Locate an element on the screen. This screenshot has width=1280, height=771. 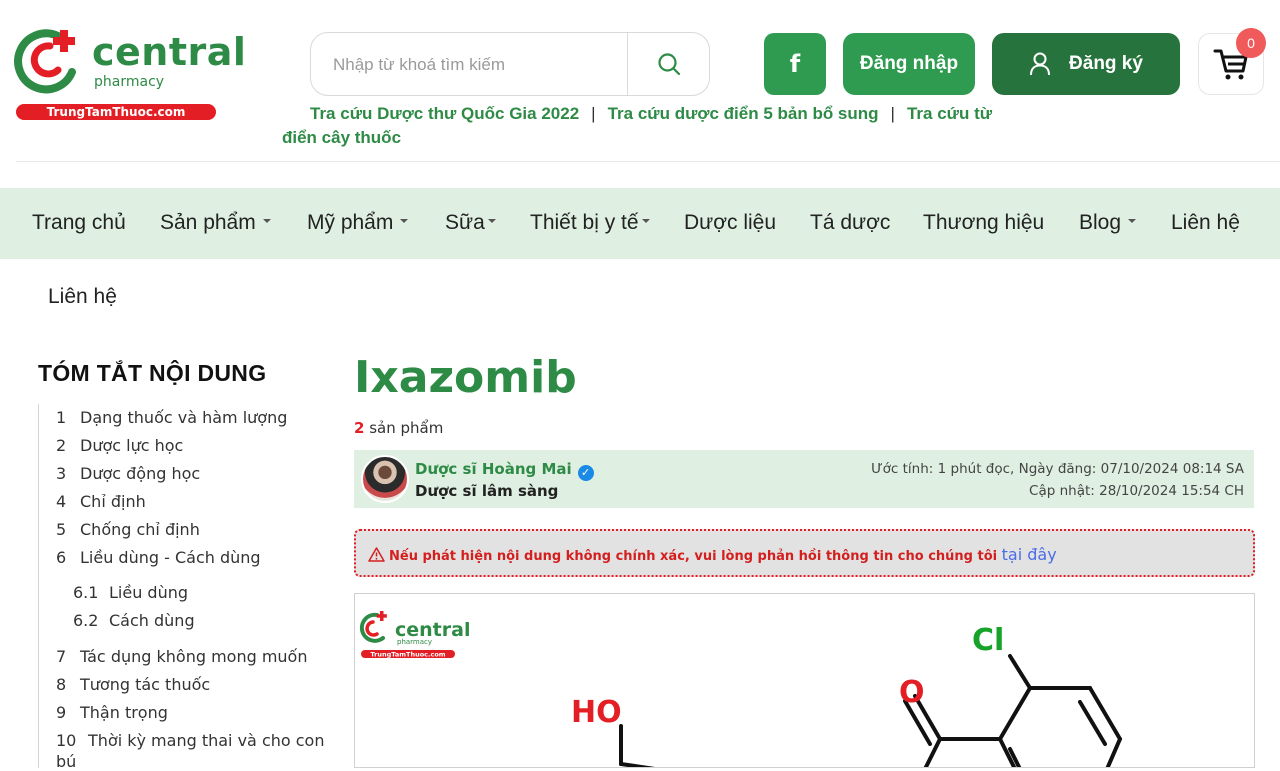
page-title: Ixazomib is located at coordinates (465, 377).